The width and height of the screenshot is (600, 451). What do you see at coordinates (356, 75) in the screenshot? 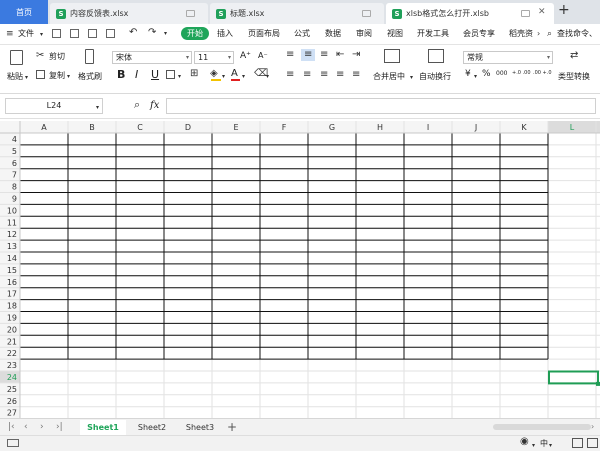
I see `distributed-align-icon: ≡` at bounding box center [356, 75].